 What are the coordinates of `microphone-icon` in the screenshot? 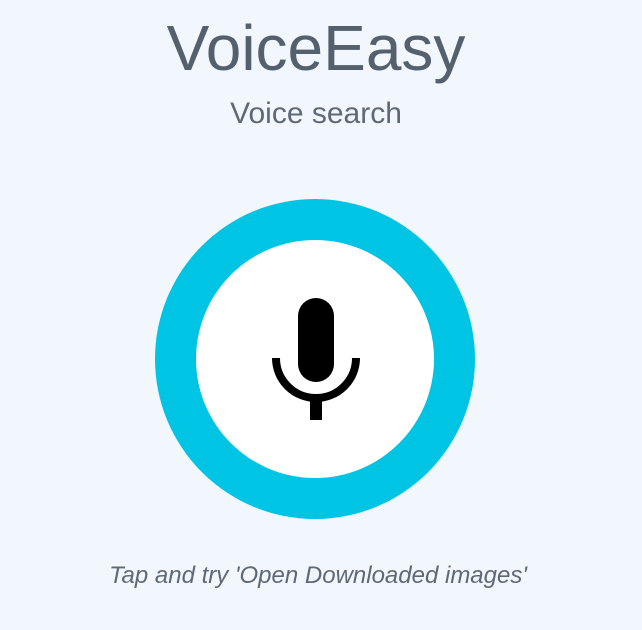 It's located at (316, 359).